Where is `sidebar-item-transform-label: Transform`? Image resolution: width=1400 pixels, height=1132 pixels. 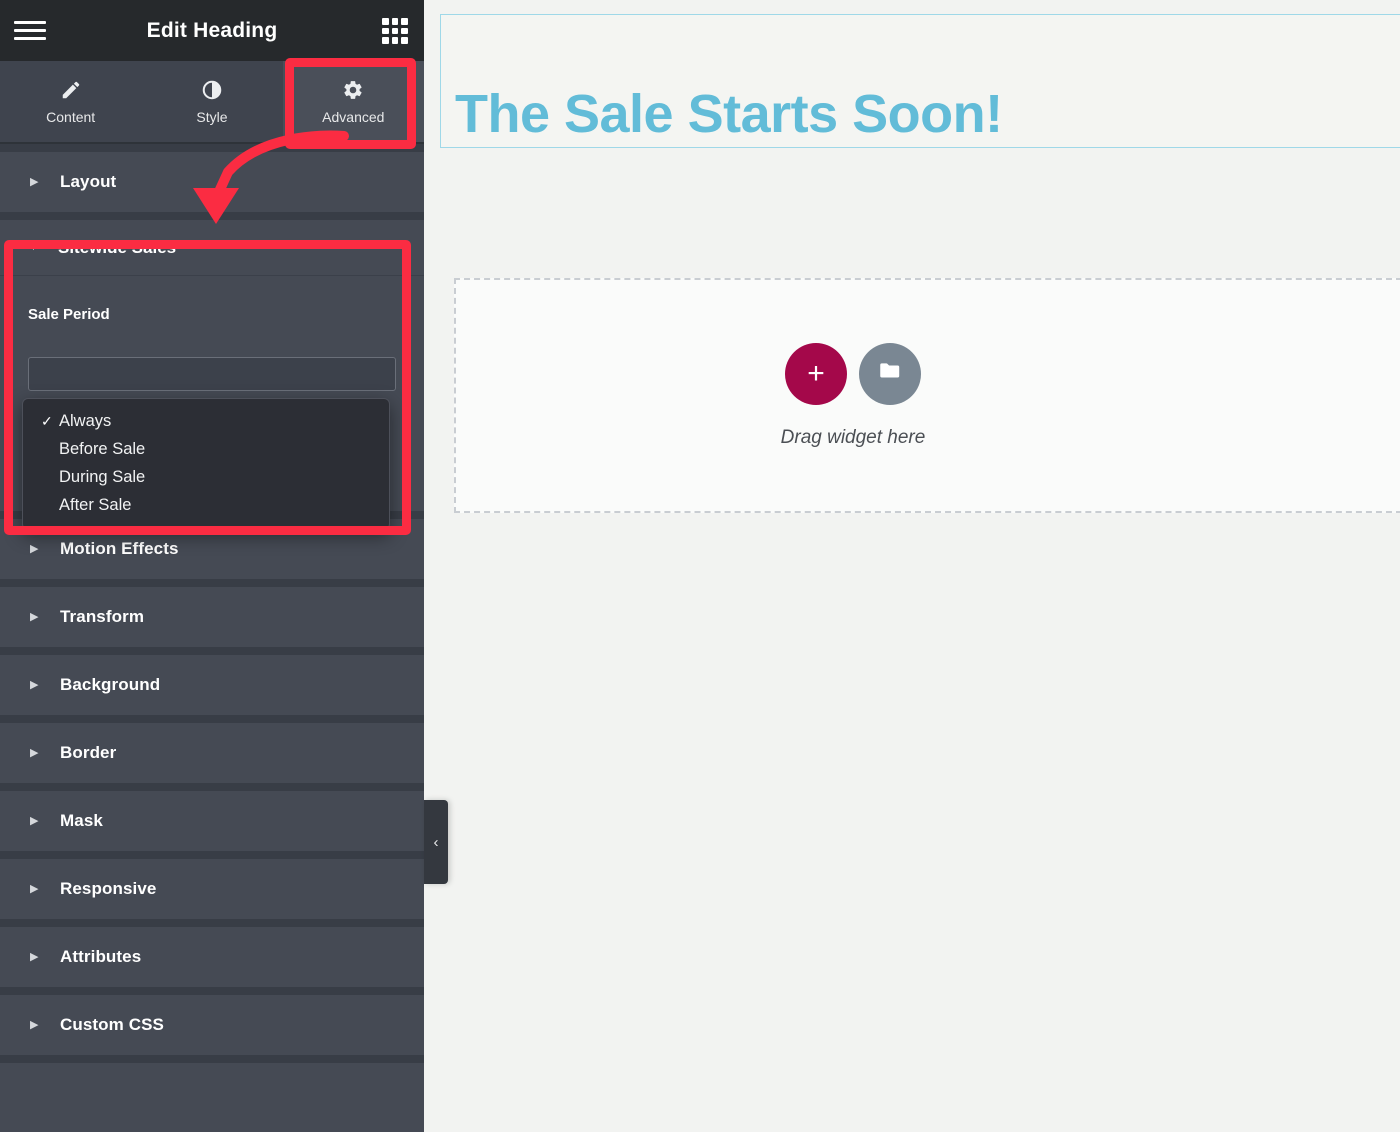
sidebar-item-transform-label: Transform is located at coordinates (102, 616).